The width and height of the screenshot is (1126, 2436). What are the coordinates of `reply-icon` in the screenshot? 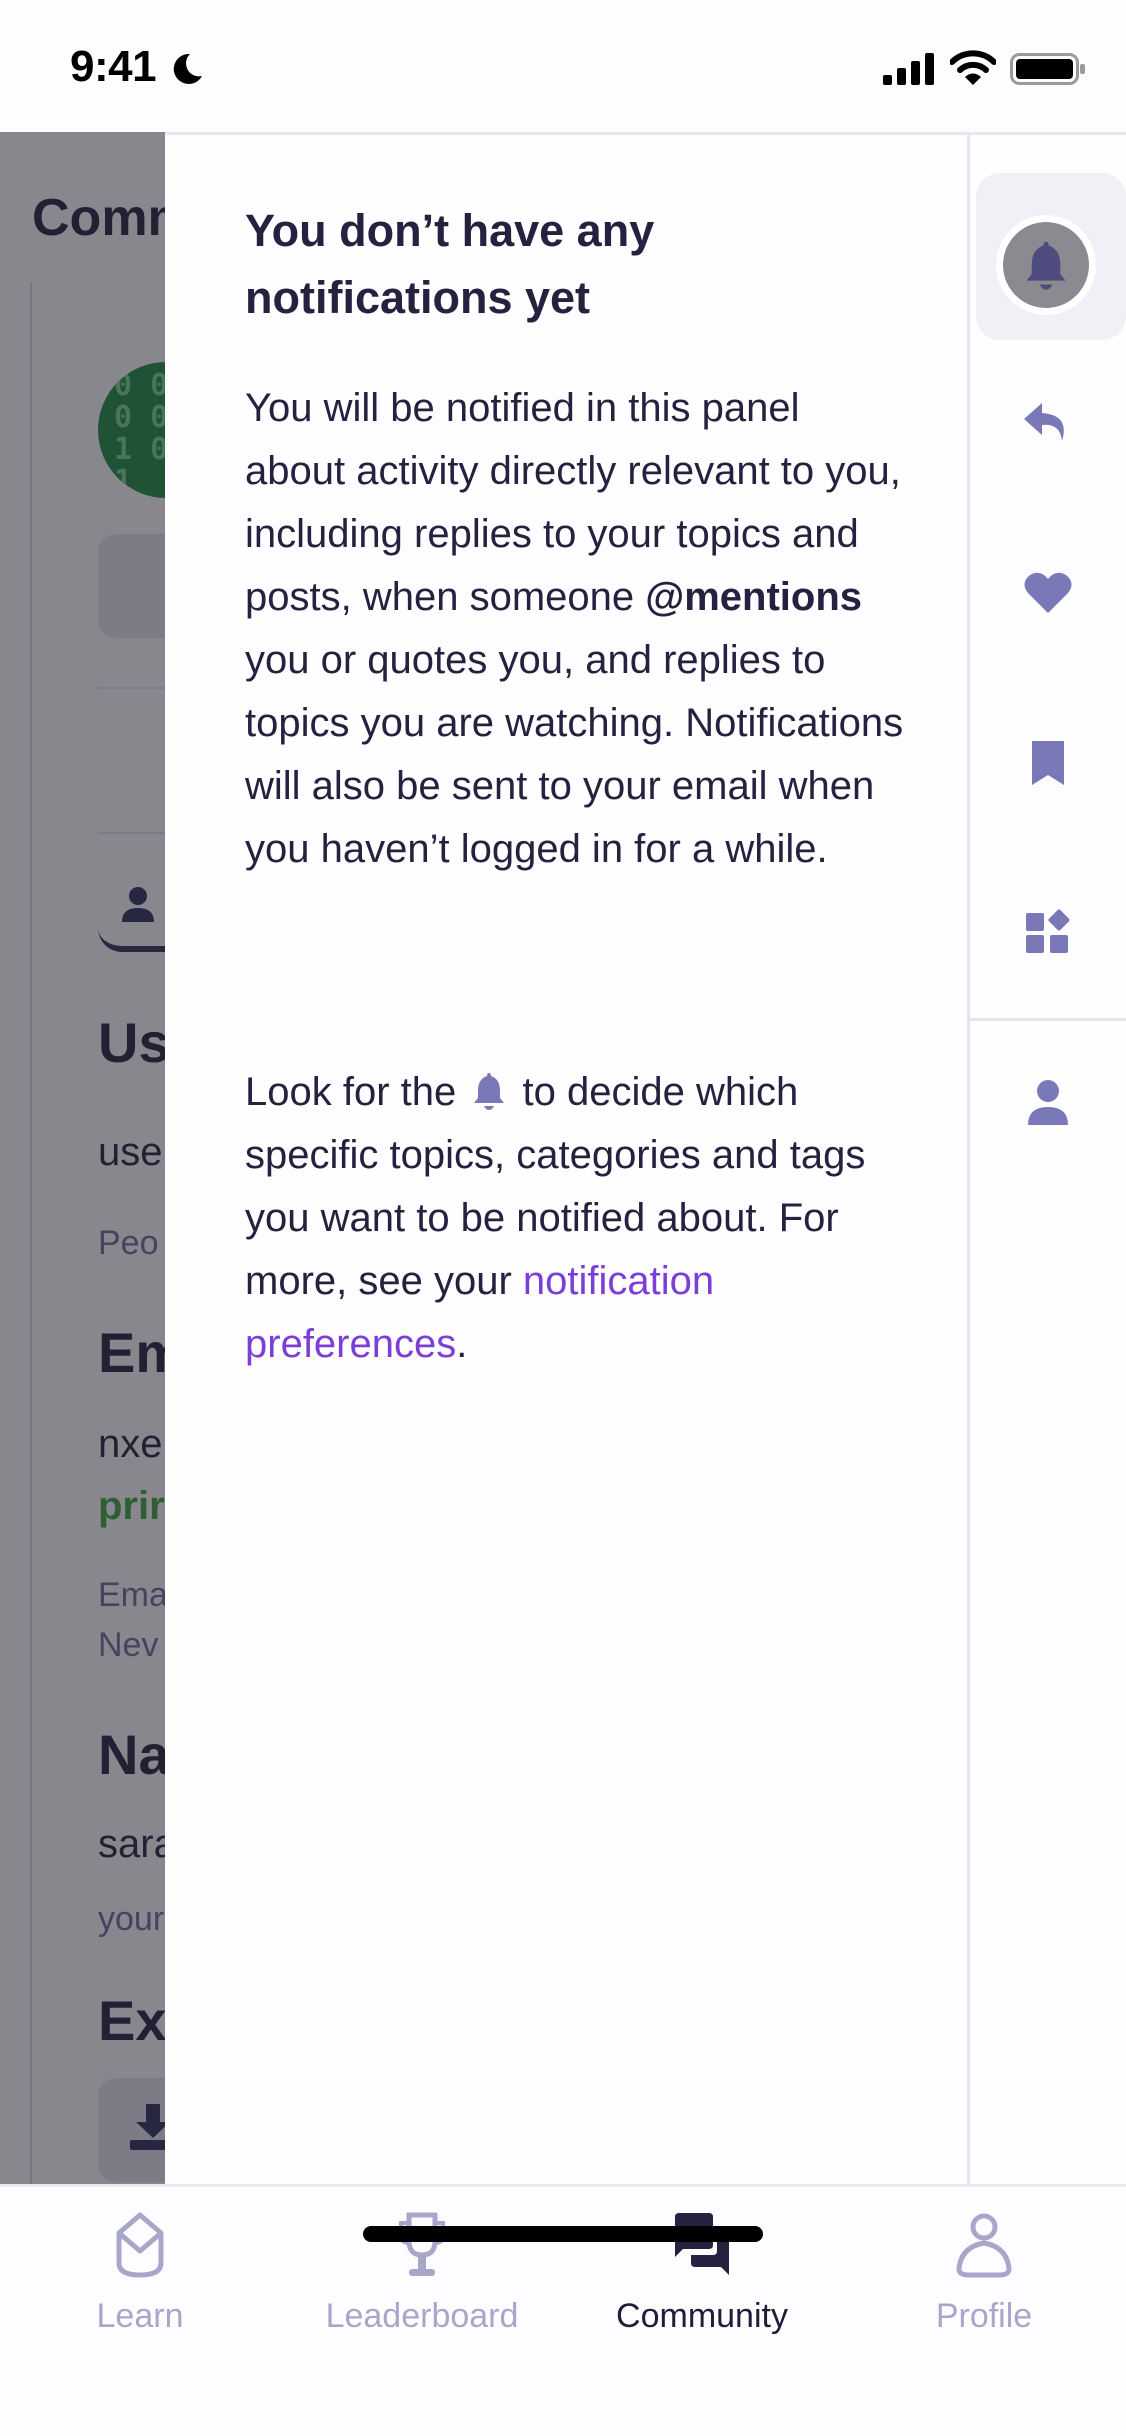 It's located at (1048, 423).